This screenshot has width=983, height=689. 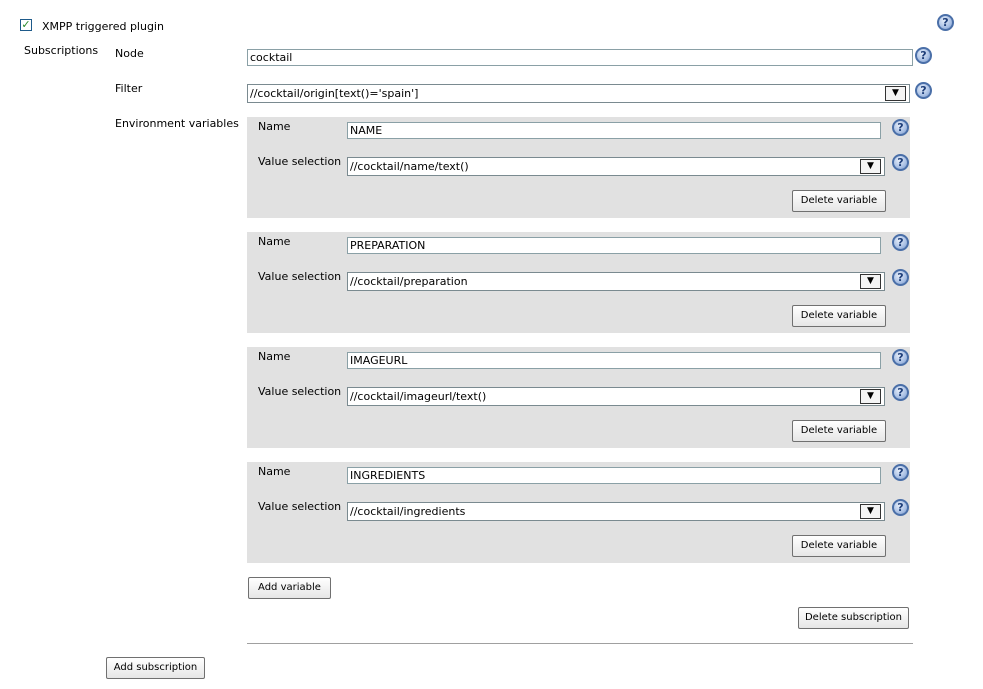 What do you see at coordinates (409, 166) in the screenshot?
I see `value-selection-value: //cocktail/name/text()` at bounding box center [409, 166].